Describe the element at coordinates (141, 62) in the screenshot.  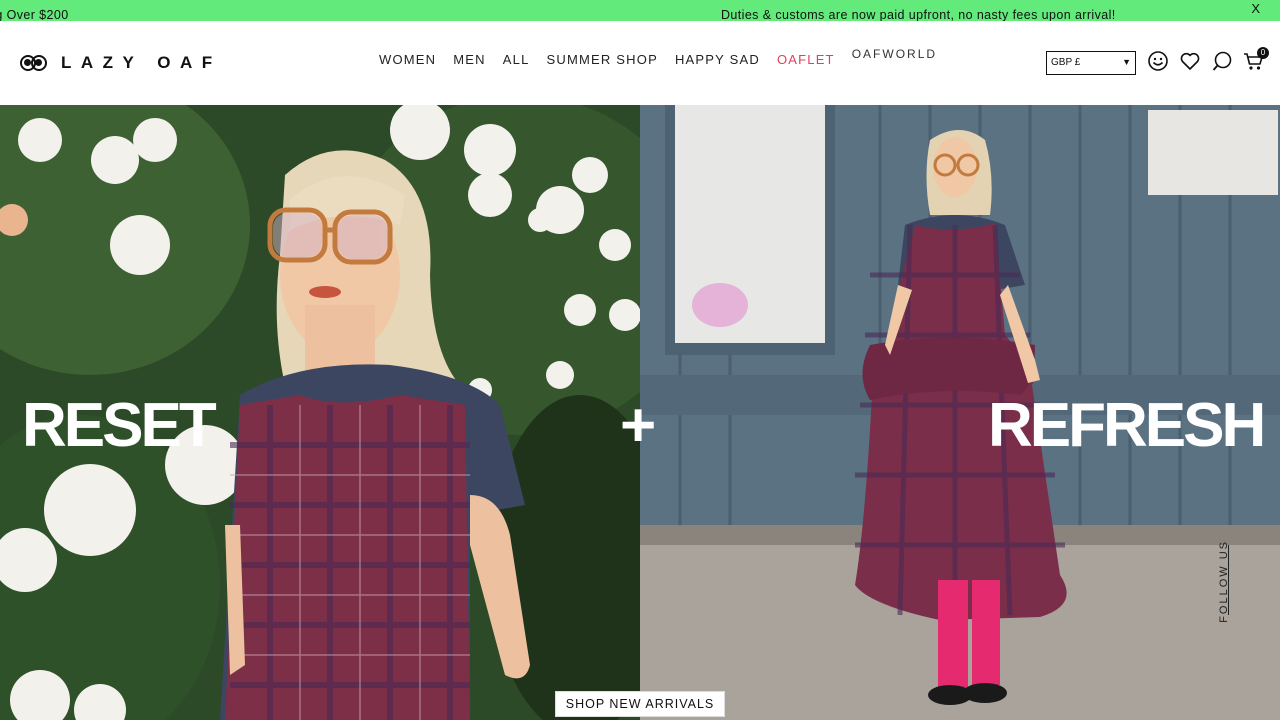
I see `brand-name: LAZY OAF` at that location.